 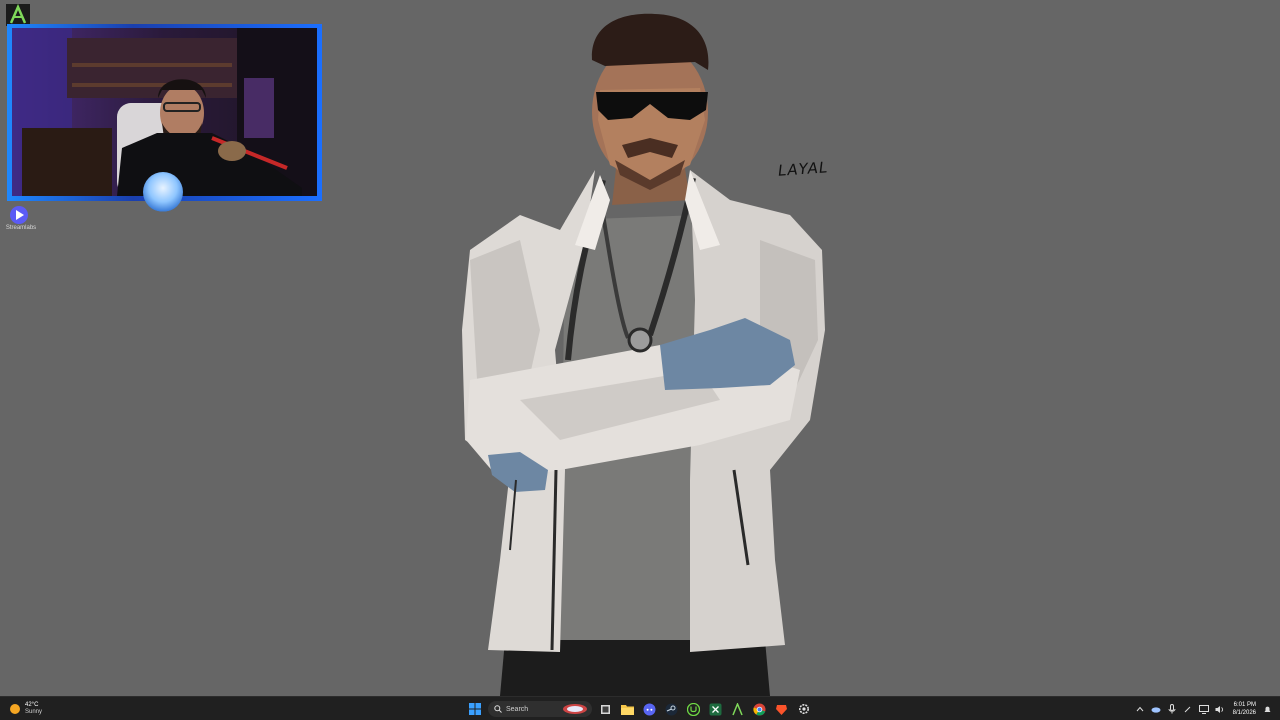 I want to click on steam-button, so click(x=671, y=709).